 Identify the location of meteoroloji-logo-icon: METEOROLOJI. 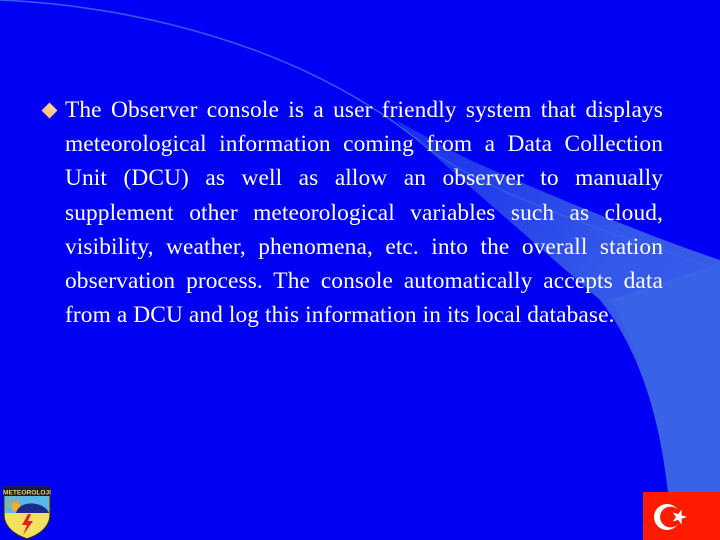
(27, 513).